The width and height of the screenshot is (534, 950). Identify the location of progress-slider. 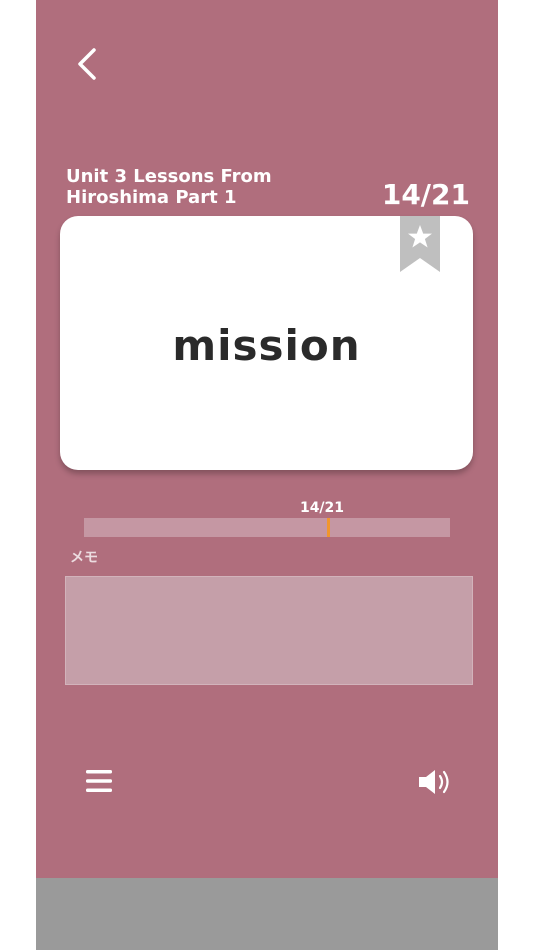
(267, 527).